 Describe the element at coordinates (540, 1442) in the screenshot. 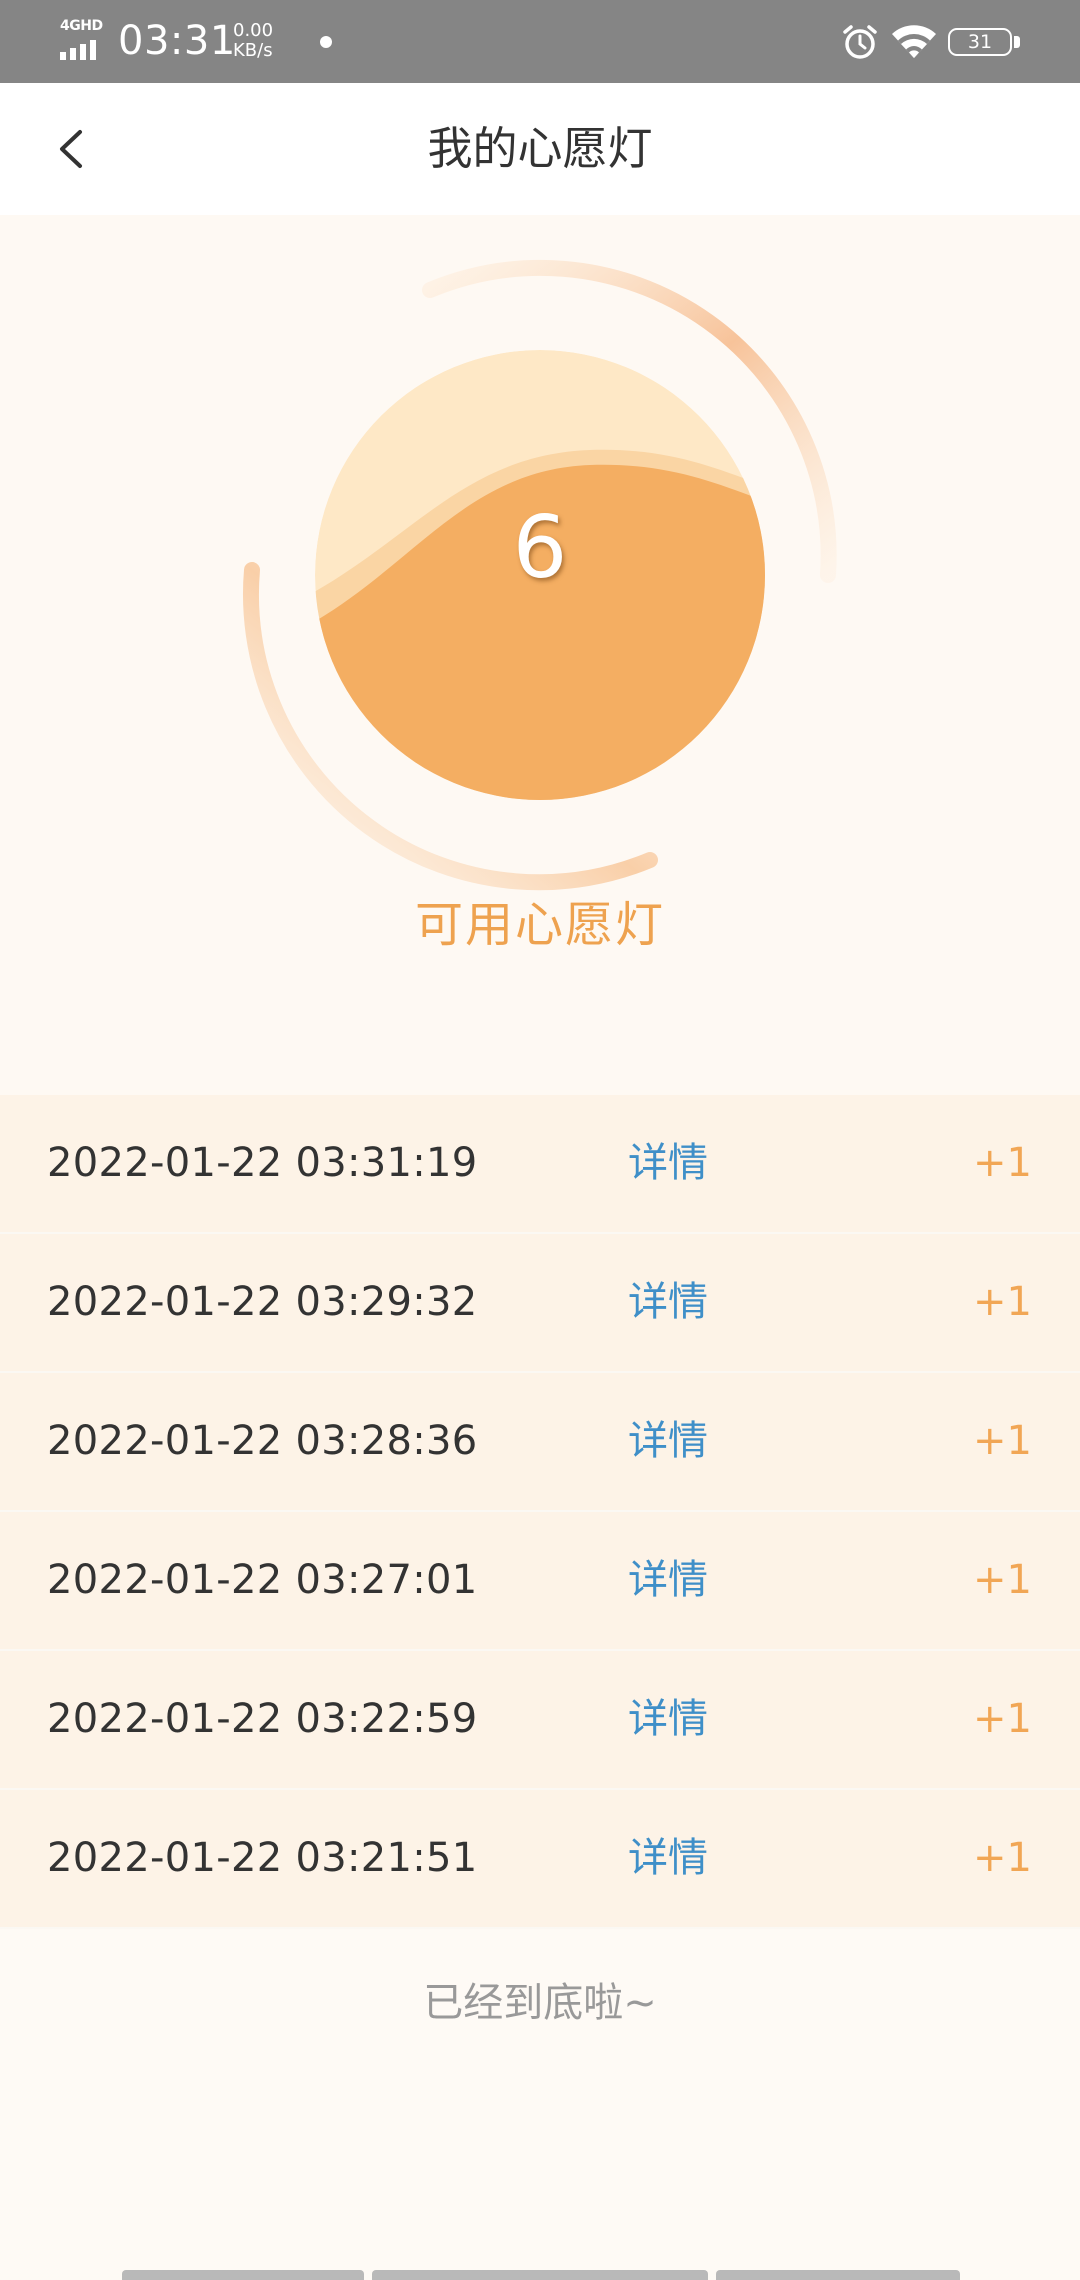

I see `list-item: 2022-01-22 03:28:36 详情 +1` at that location.